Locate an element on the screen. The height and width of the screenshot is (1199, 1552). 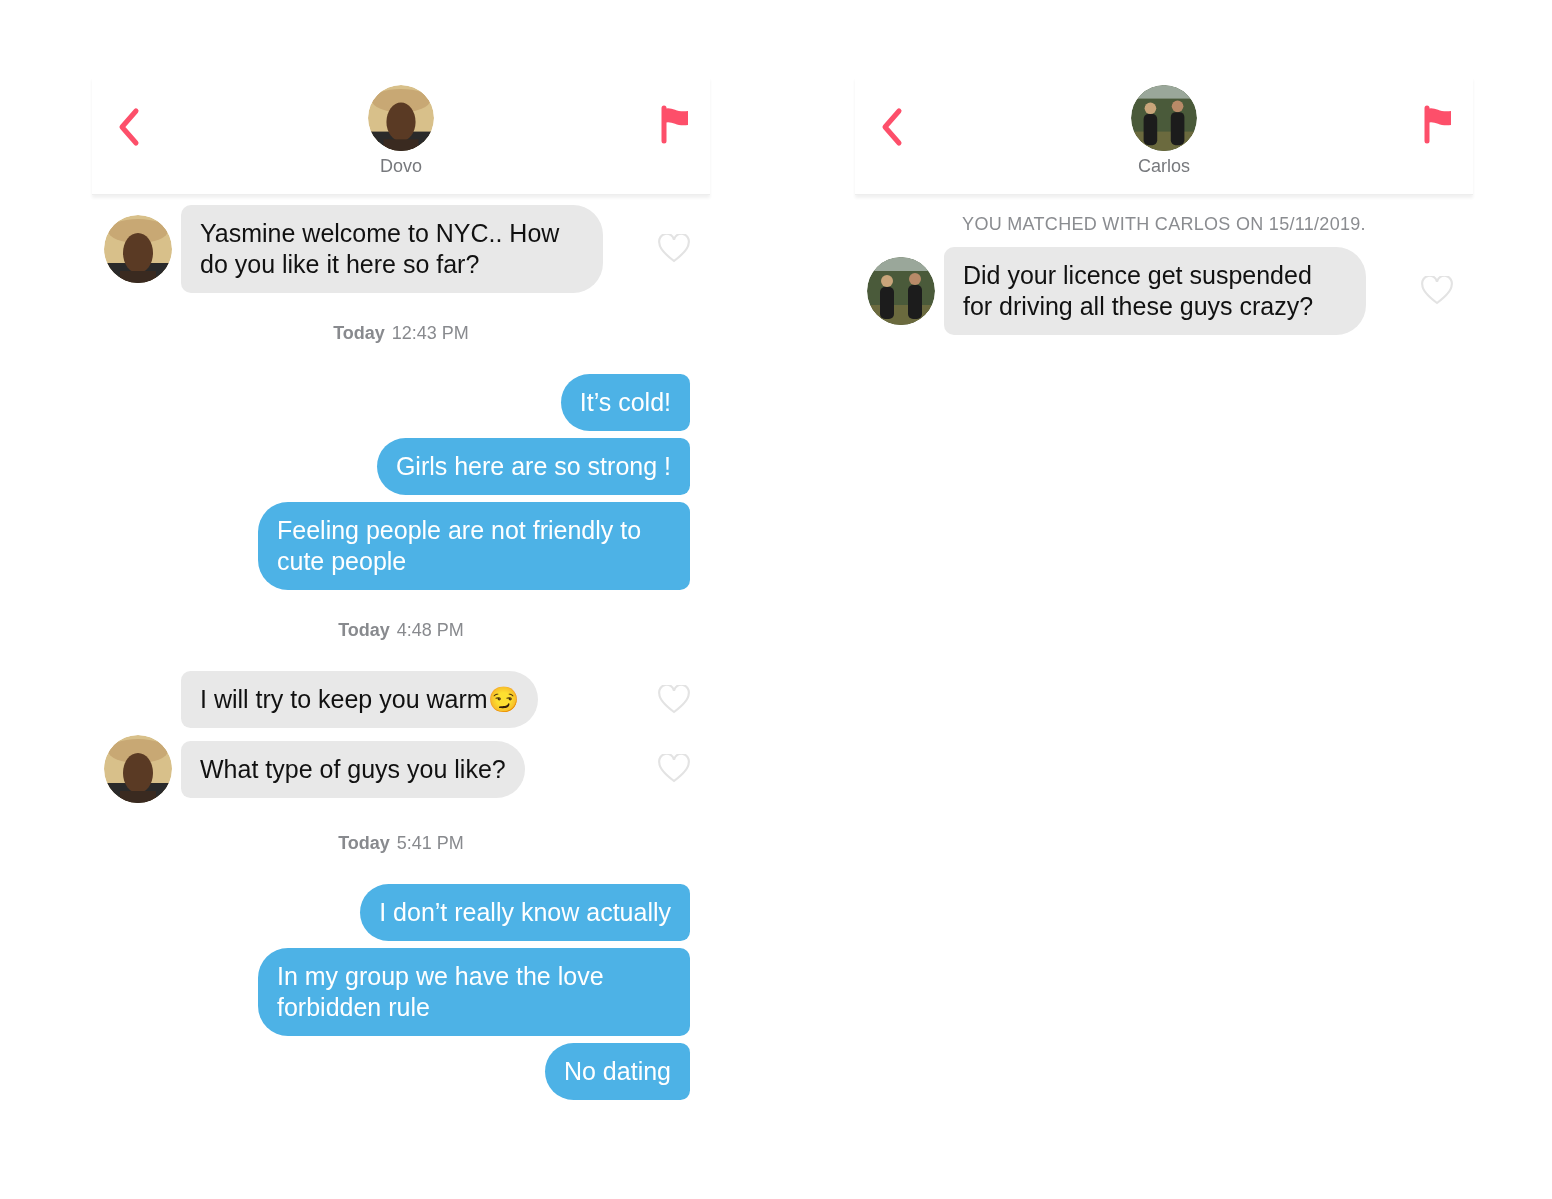
contact-name: Dovo is located at coordinates (401, 166).